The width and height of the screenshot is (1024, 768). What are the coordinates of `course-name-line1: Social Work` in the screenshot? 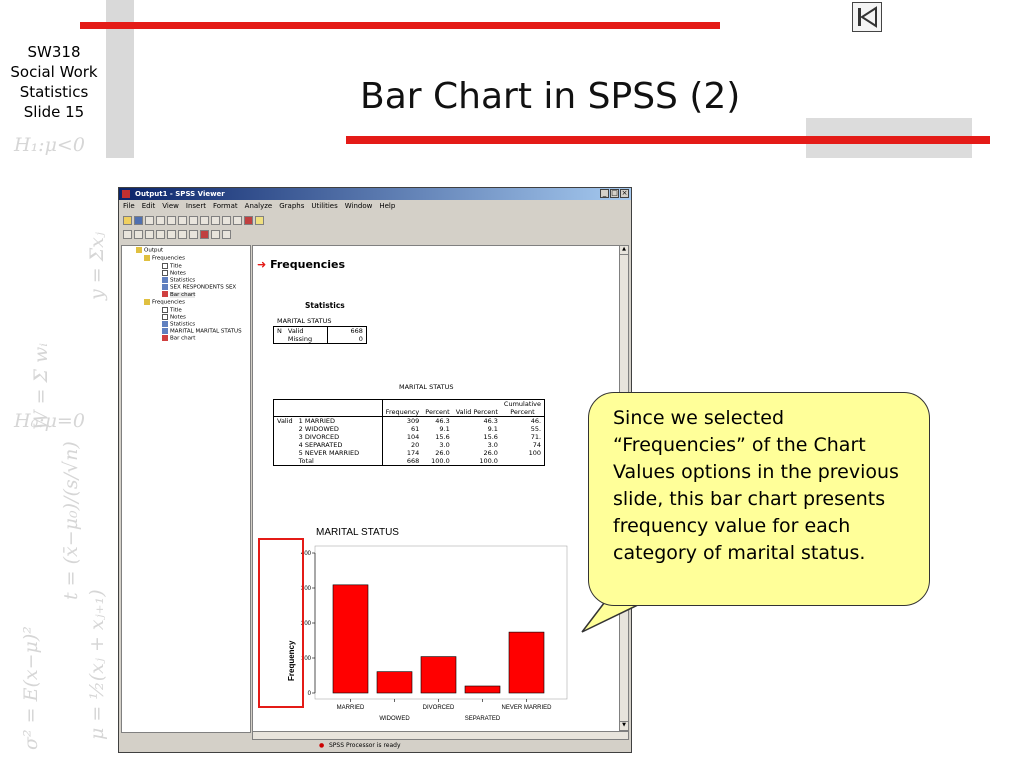 It's located at (54, 72).